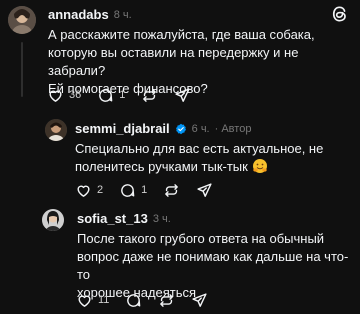  Describe the element at coordinates (104, 300) in the screenshot. I see `like-count: 11` at that location.